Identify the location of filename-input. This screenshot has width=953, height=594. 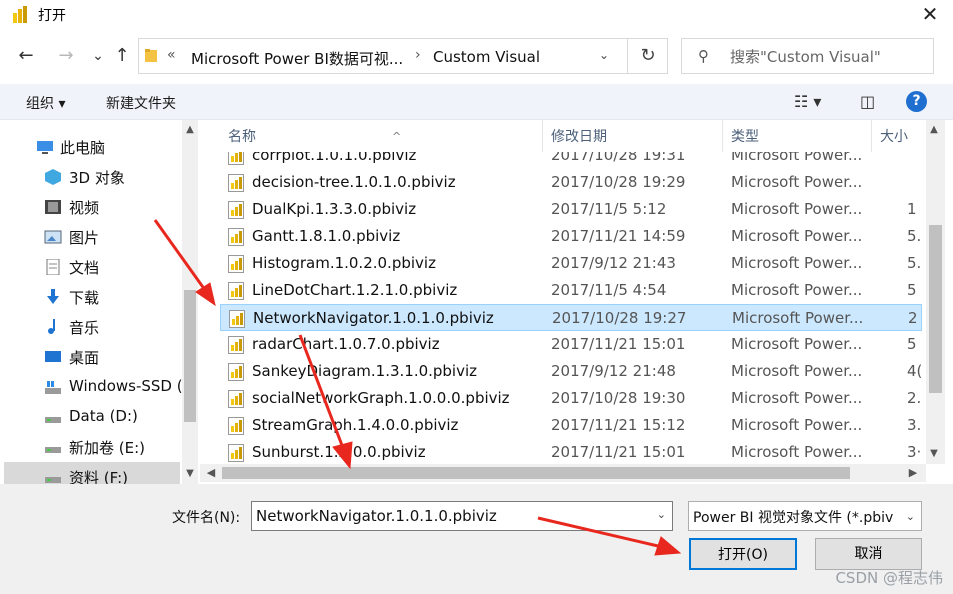
(451, 516).